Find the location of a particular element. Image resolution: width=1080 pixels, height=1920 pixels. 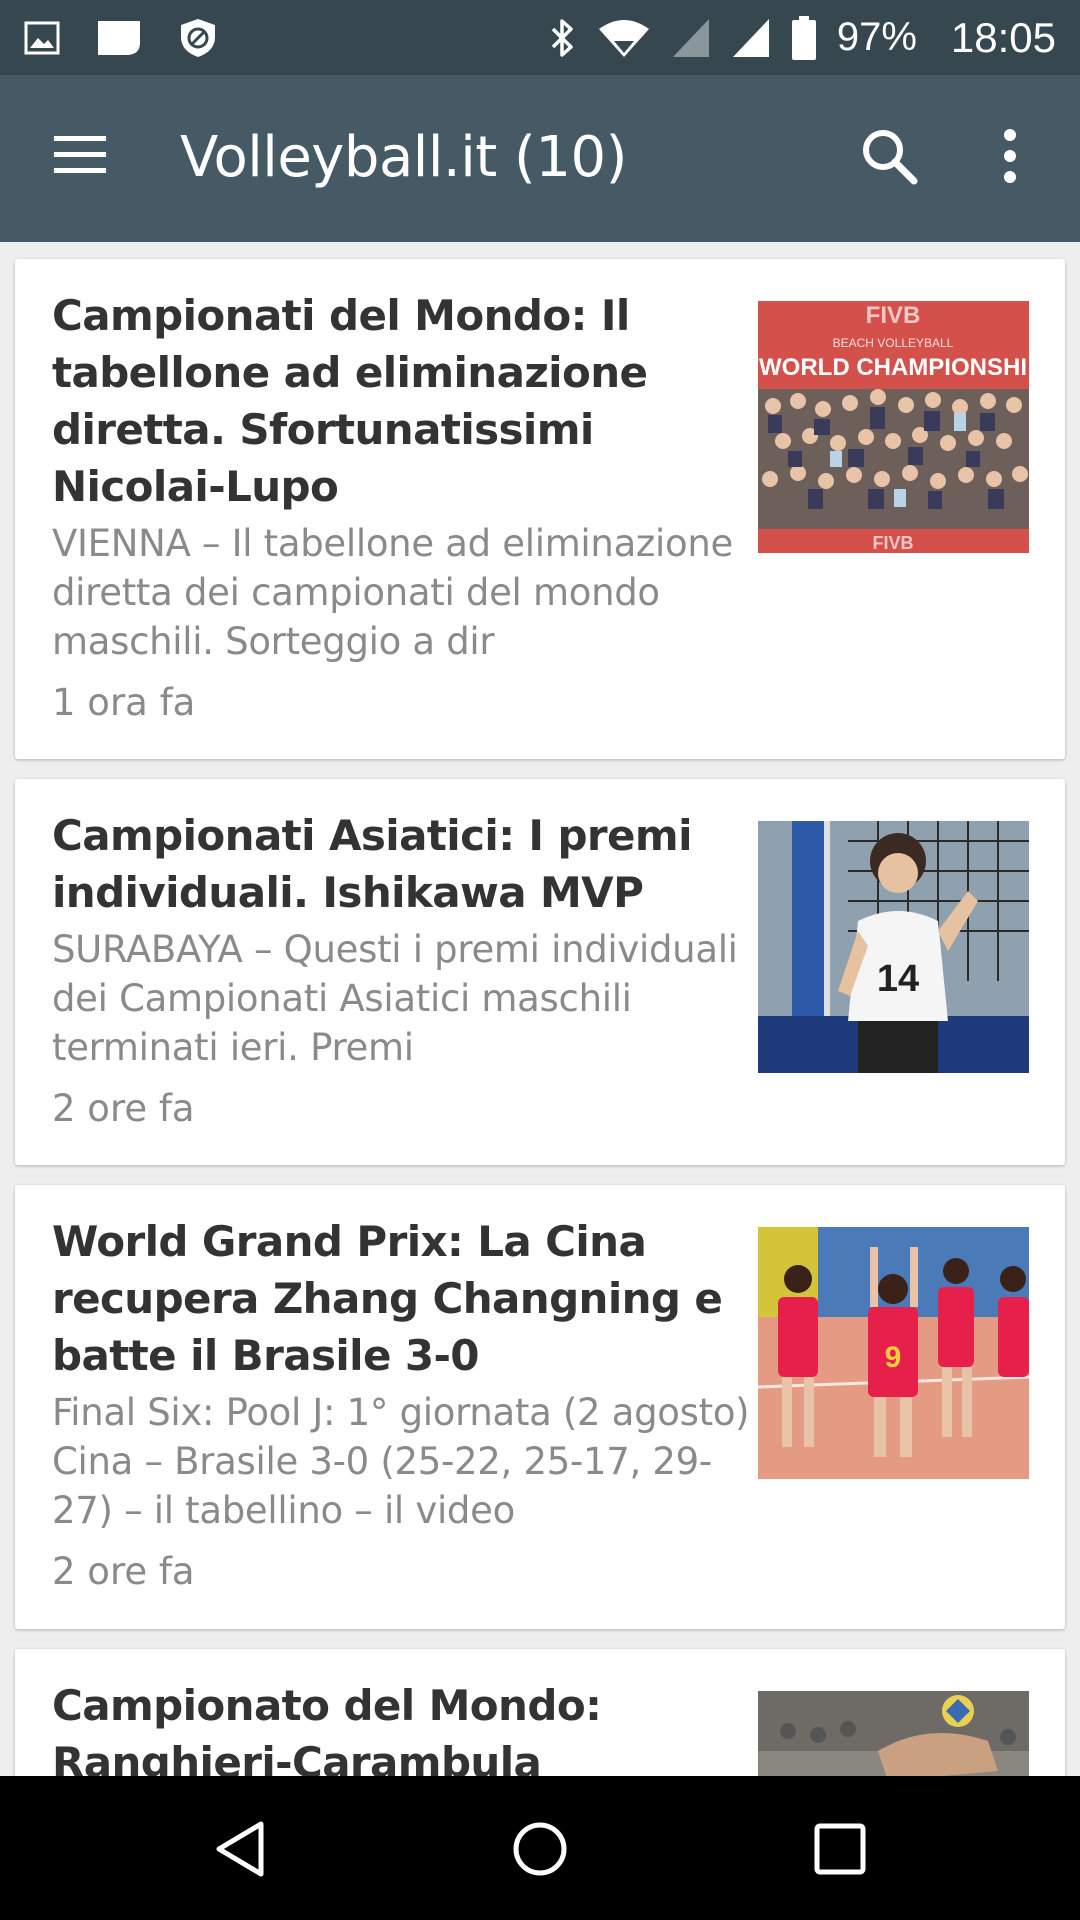

back-icon is located at coordinates (240, 1849).